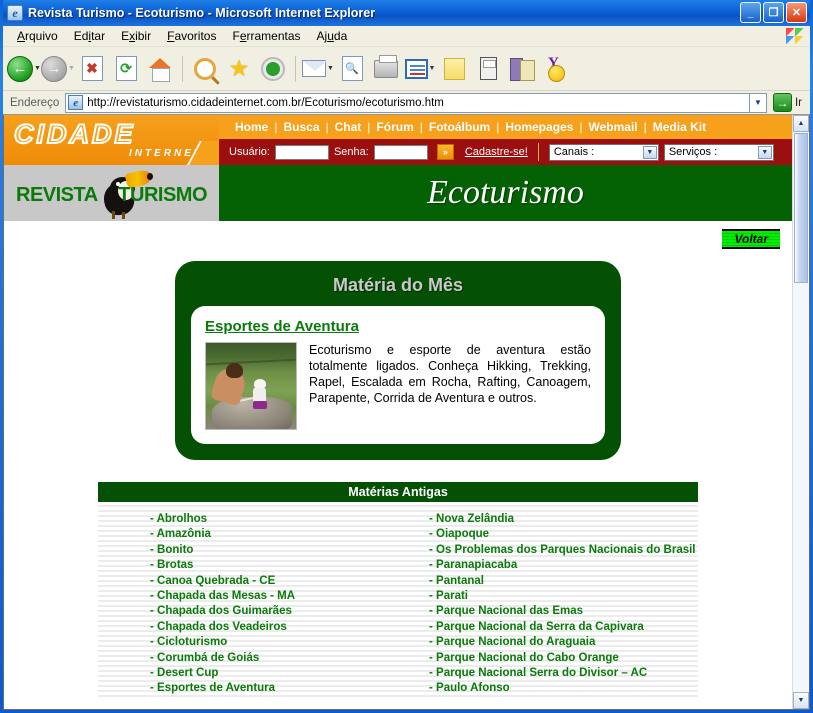 This screenshot has width=813, height=713. I want to click on list-item: - Brotas, so click(284, 565).